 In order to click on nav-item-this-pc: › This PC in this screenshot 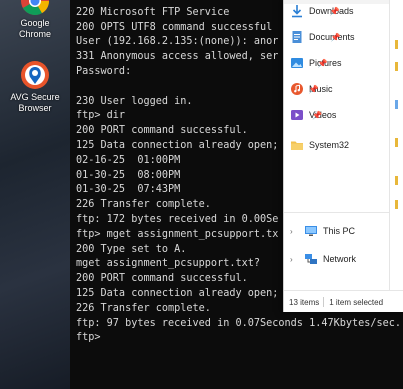, I will do `click(322, 231)`.